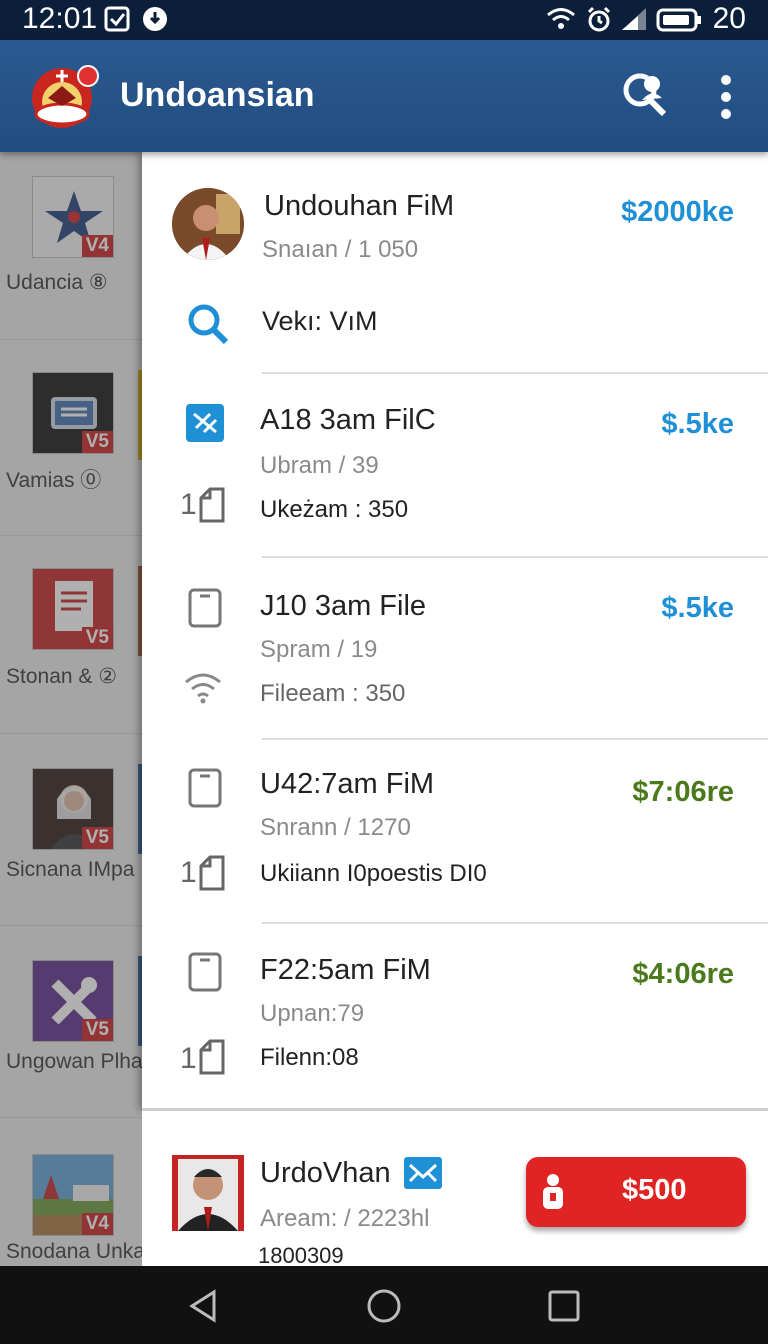 This screenshot has width=768, height=1344. What do you see at coordinates (309, 1057) in the screenshot?
I see `item-meta: Filenn:08` at bounding box center [309, 1057].